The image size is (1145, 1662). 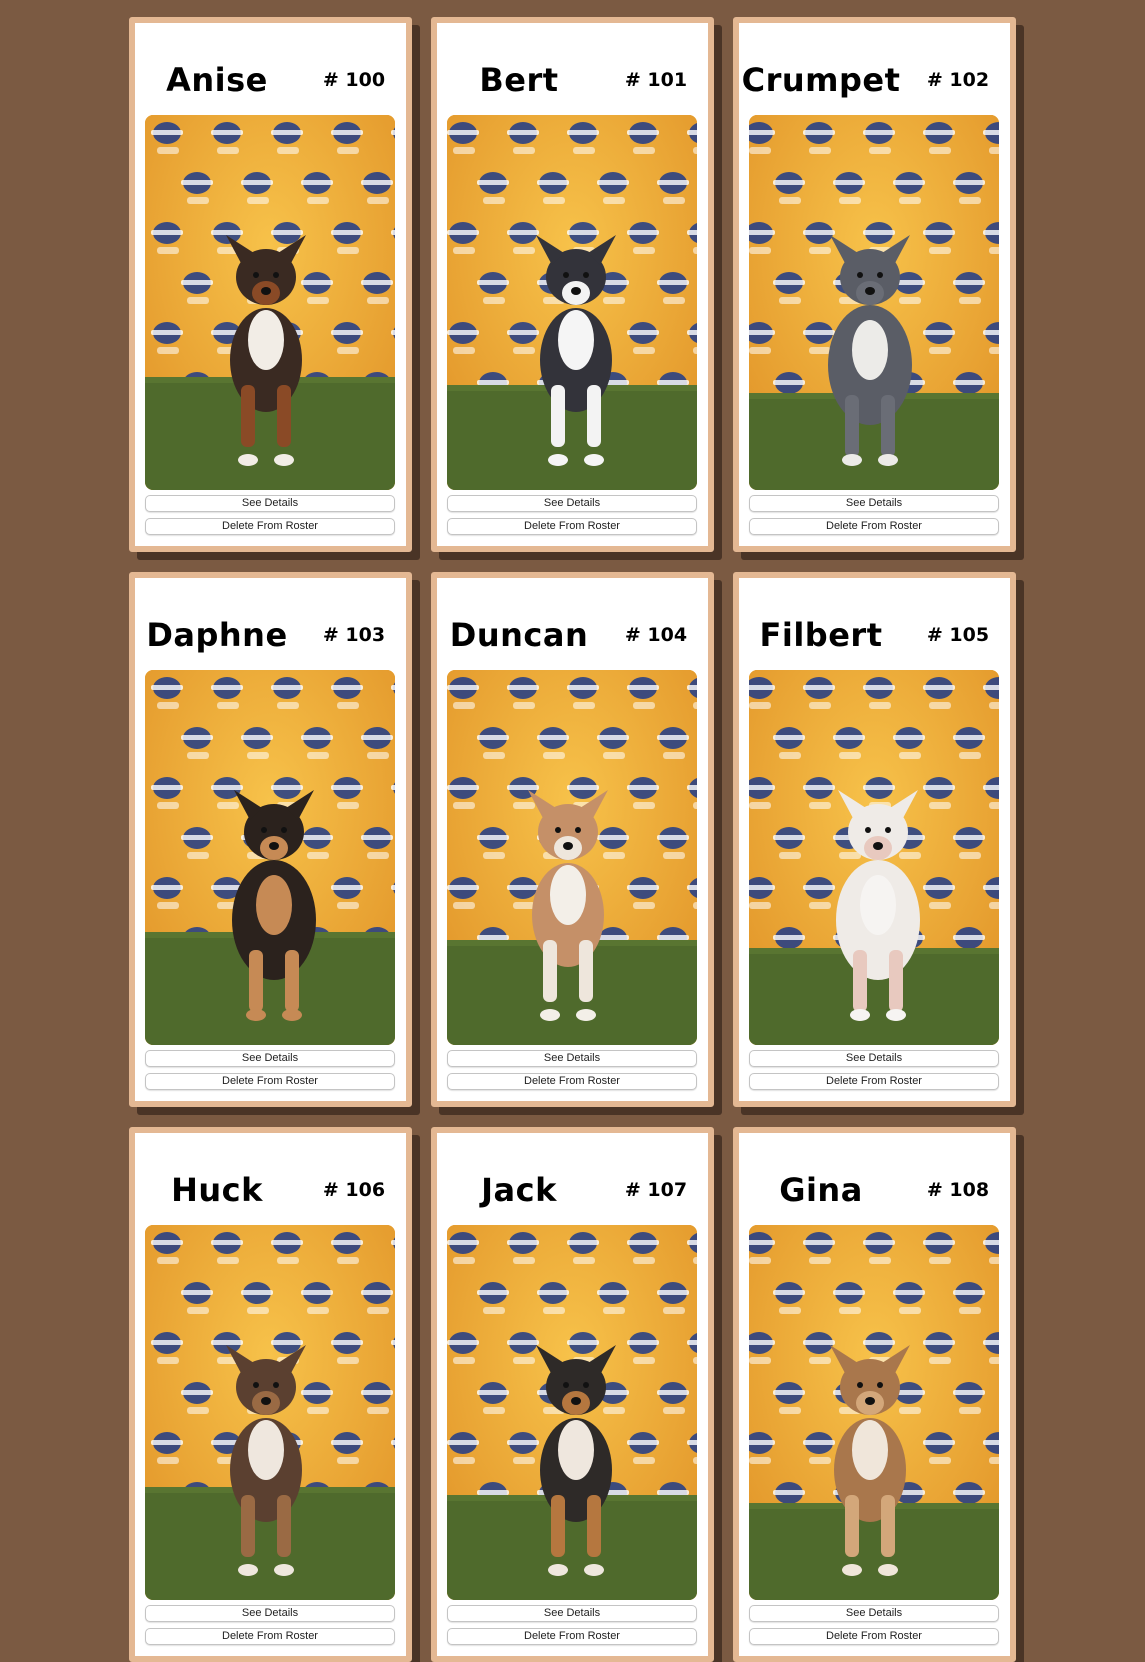 I want to click on puppy-number: # 103, so click(x=354, y=635).